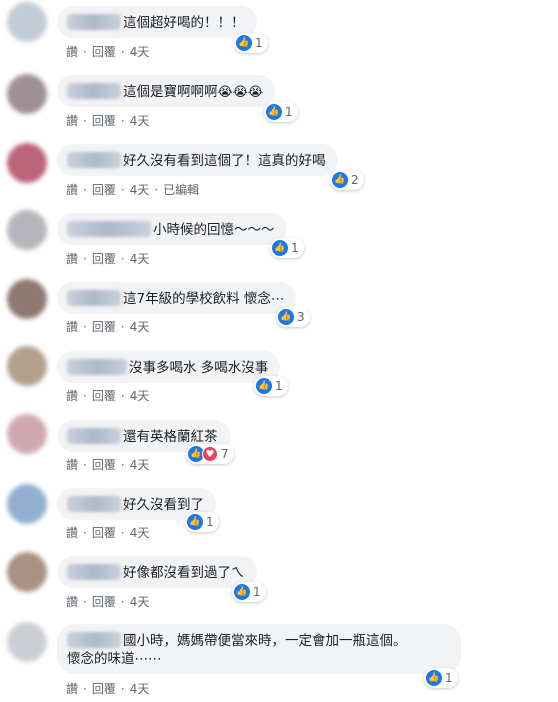 This screenshot has height=702, width=558. Describe the element at coordinates (240, 92) in the screenshot. I see `crying-emoji: 😭😭😭` at that location.